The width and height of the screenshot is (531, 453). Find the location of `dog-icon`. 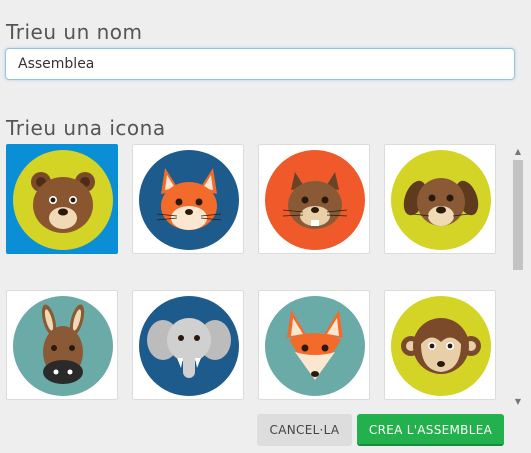

dog-icon is located at coordinates (441, 200).